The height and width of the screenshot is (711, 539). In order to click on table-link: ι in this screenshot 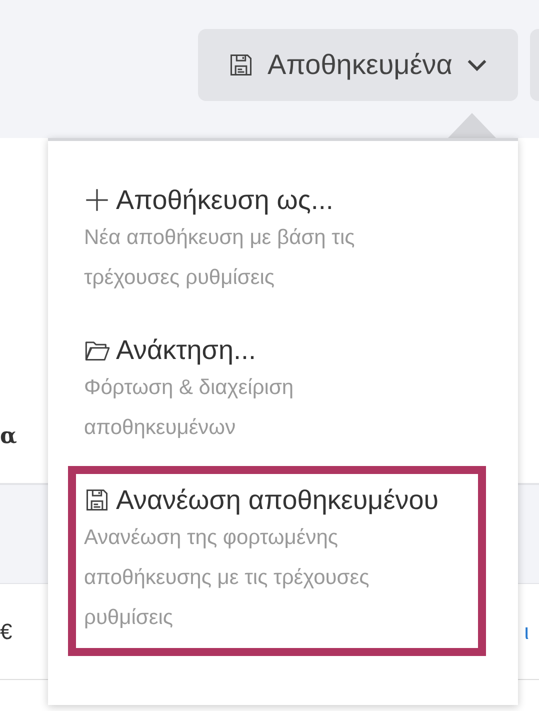, I will do `click(526, 631)`.